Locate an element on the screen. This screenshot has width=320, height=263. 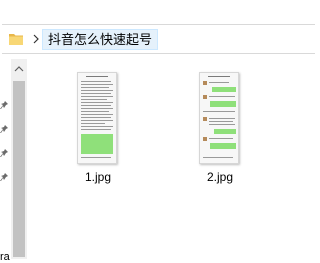
address-bar-frame: 抖音怎么快速起号 is located at coordinates (158, 39).